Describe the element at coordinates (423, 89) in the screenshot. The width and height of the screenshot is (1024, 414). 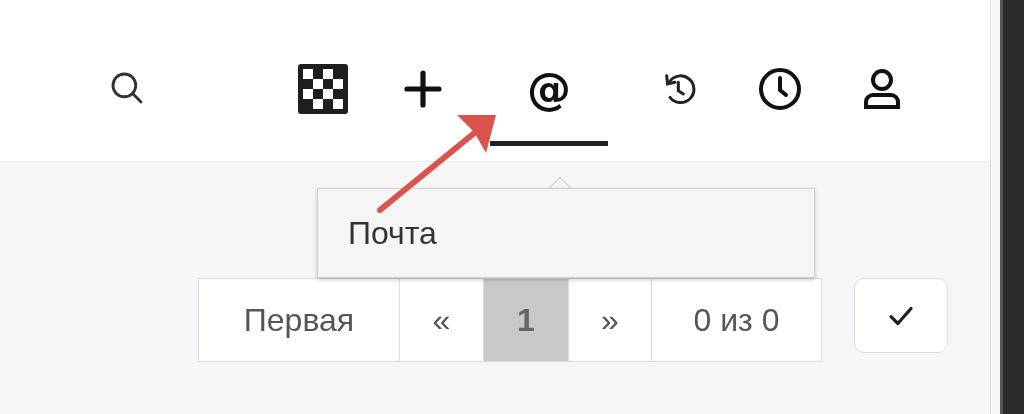
I see `plus-icon` at that location.